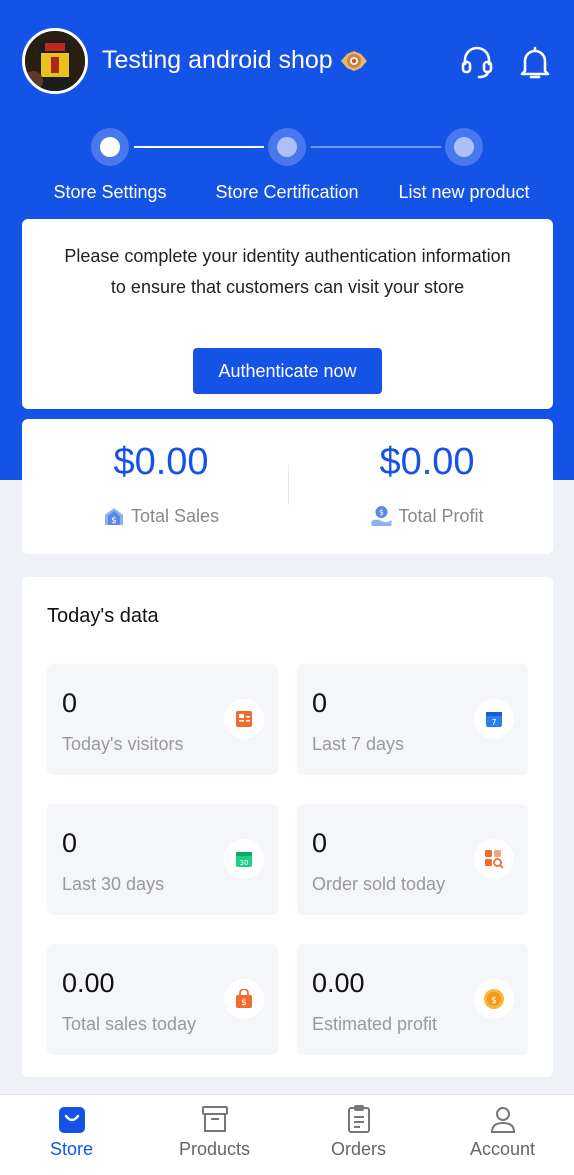  Describe the element at coordinates (412, 719) in the screenshot. I see `stat-last-7-days: 0 Last 7 days 7` at that location.